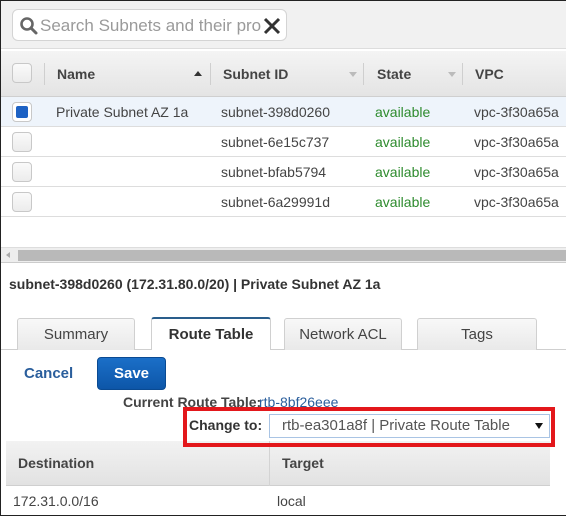 This screenshot has width=566, height=516. I want to click on column-header-destination: Destination, so click(56, 463).